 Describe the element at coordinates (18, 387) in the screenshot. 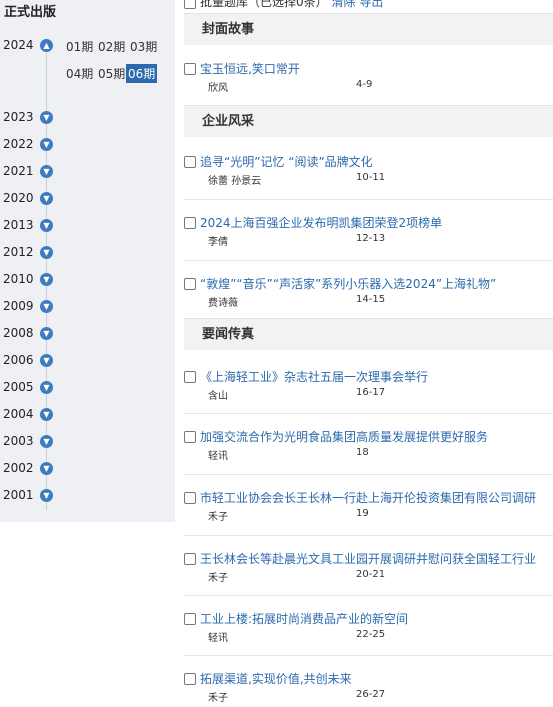

I see `year-2005: 2005` at that location.